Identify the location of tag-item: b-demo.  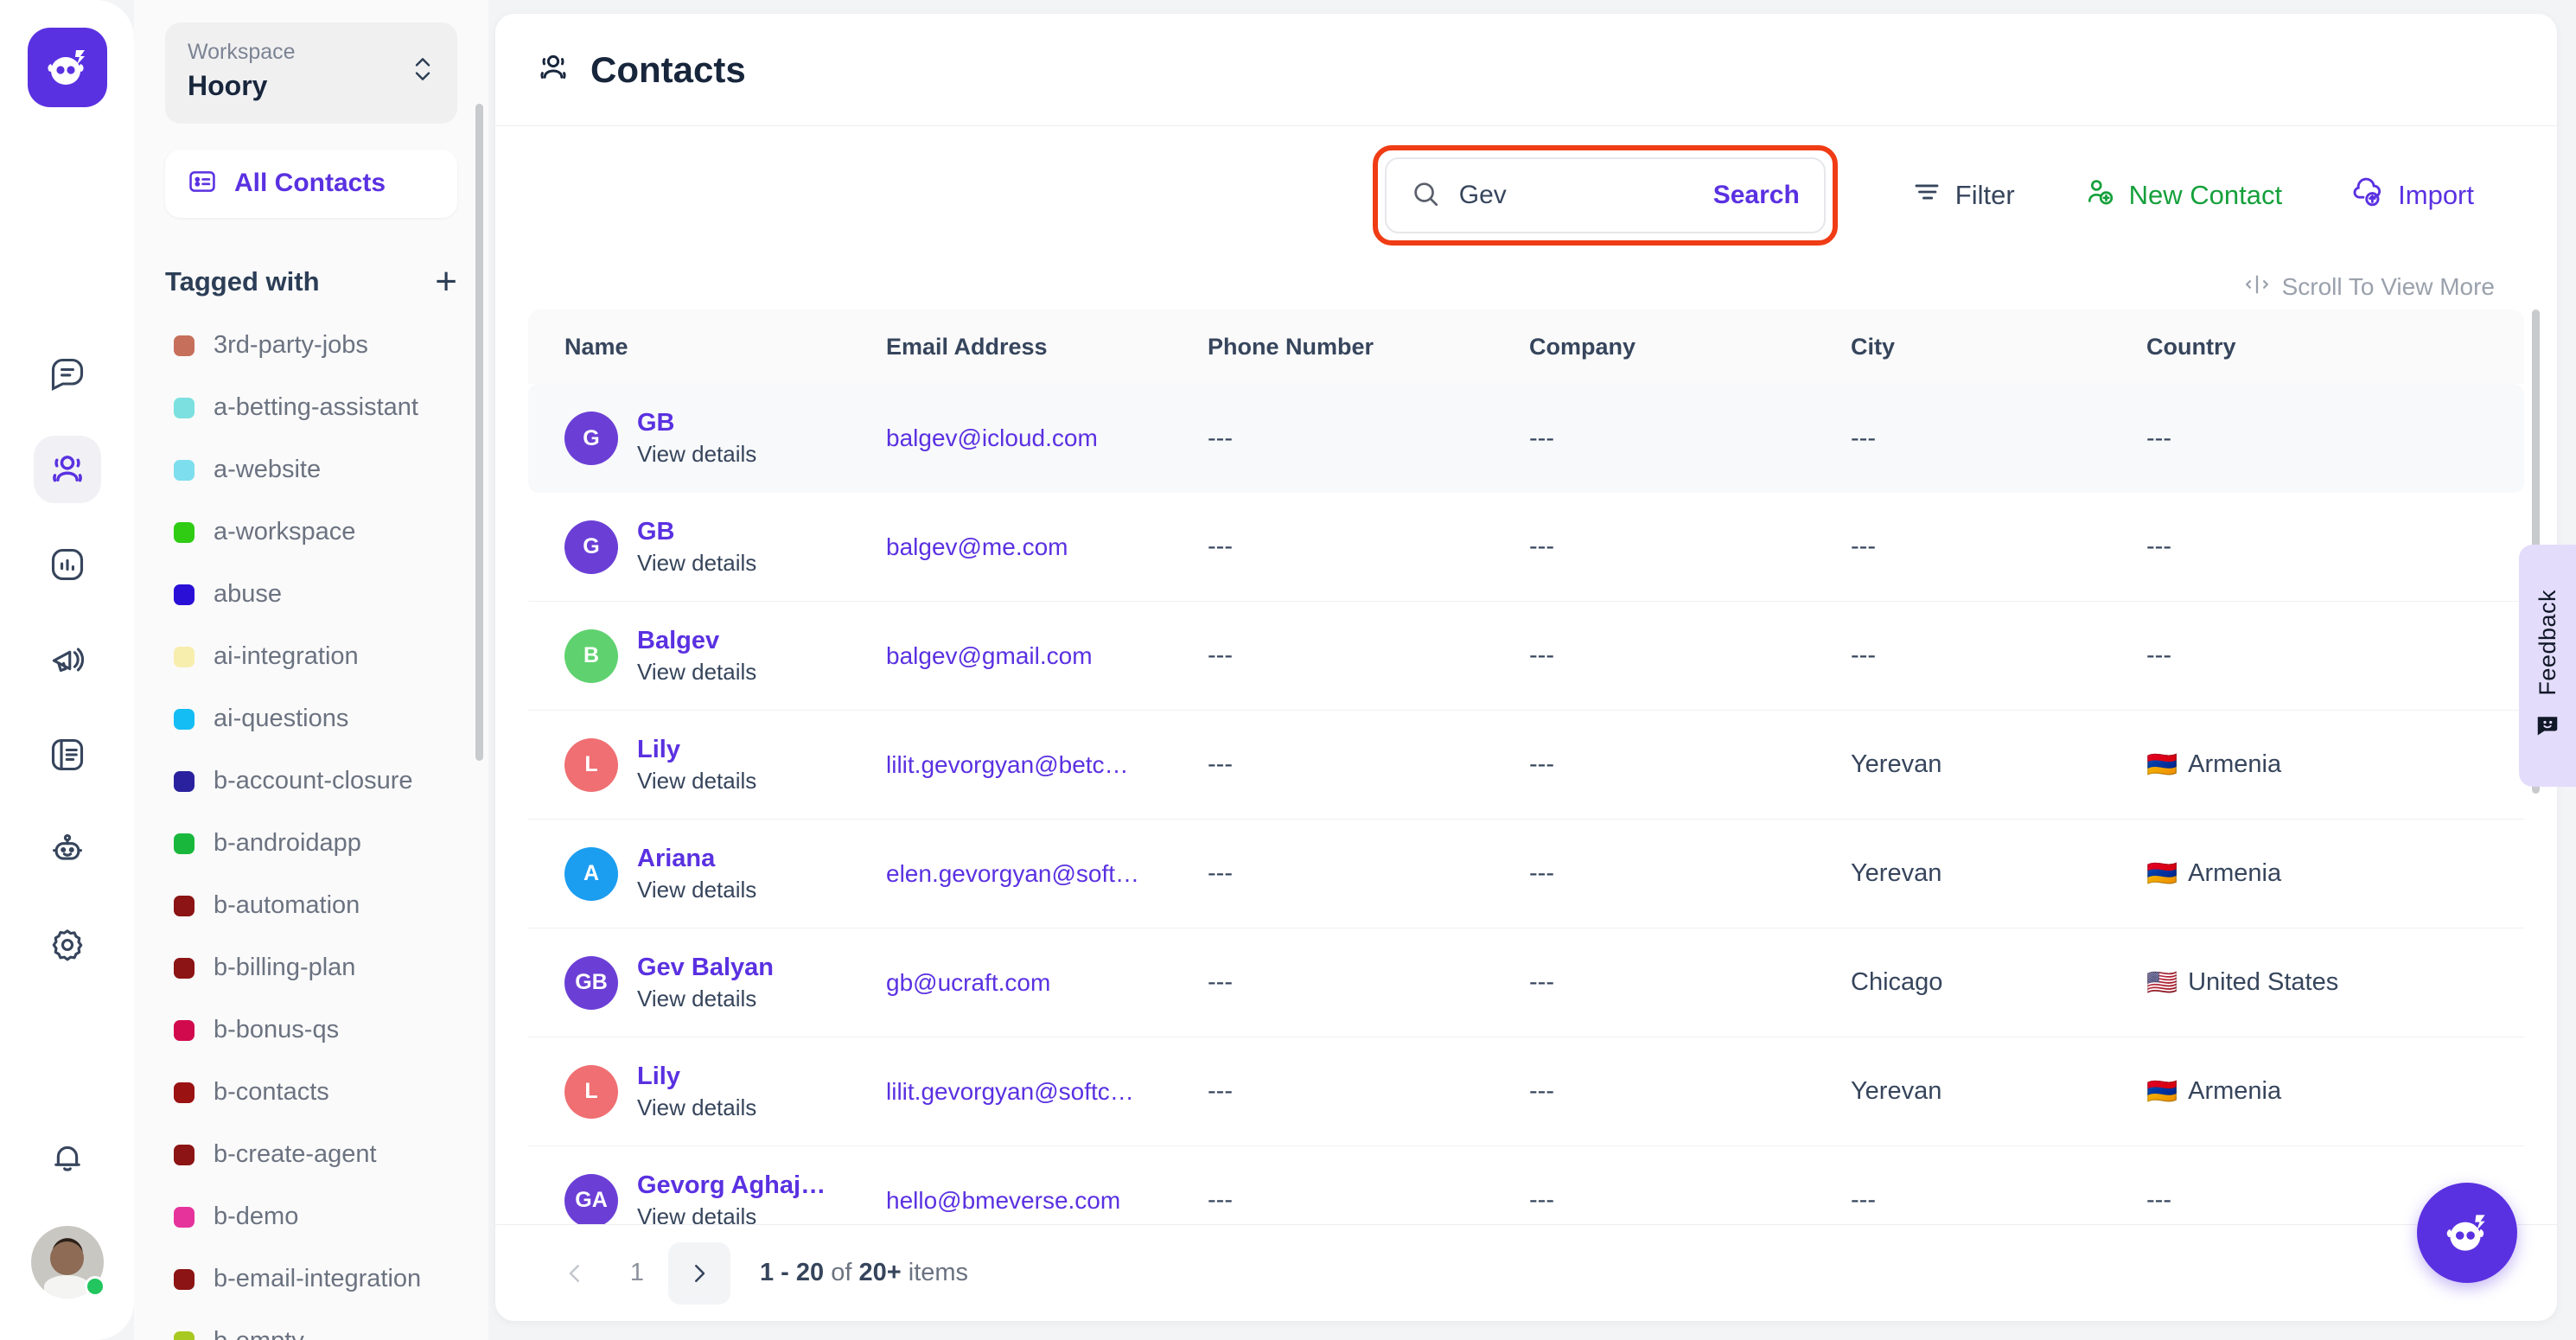
(315, 1217).